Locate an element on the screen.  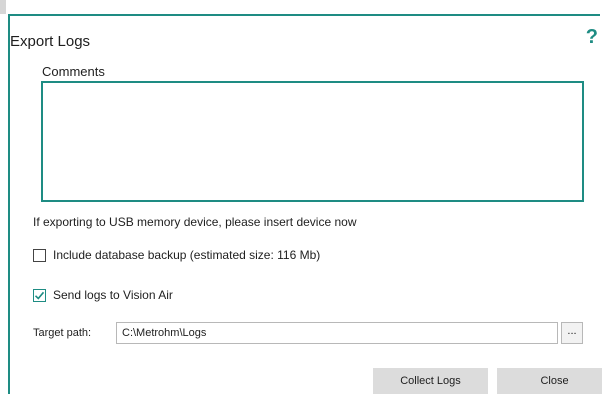
collect-logs-button: Collect Logs is located at coordinates (430, 381).